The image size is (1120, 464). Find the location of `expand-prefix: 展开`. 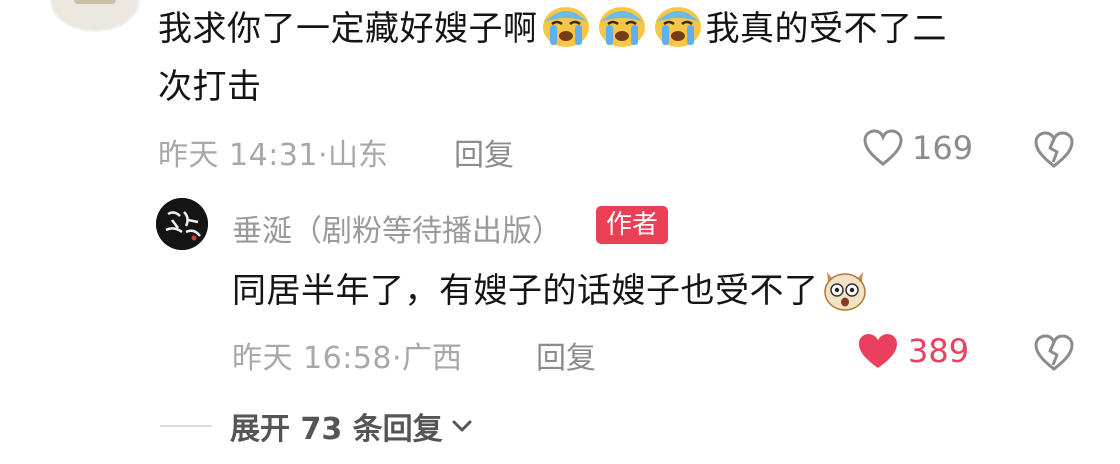

expand-prefix: 展开 is located at coordinates (265, 429).